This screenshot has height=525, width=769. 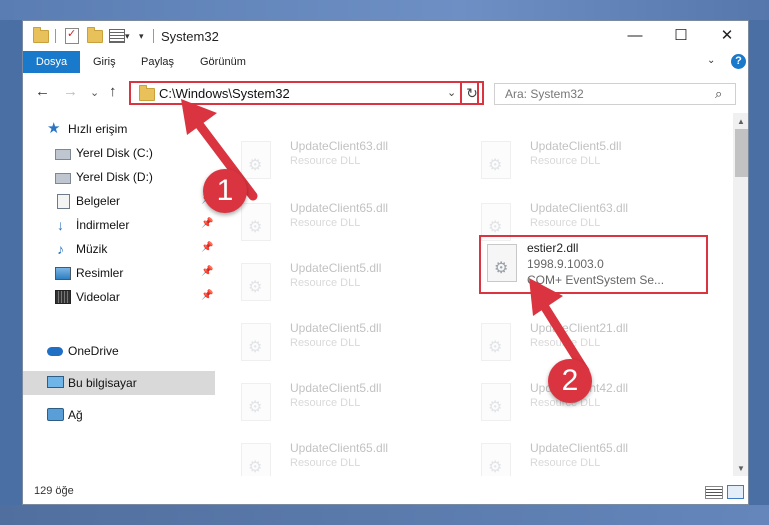 I want to click on scrollbar-thumb, so click(x=741, y=153).